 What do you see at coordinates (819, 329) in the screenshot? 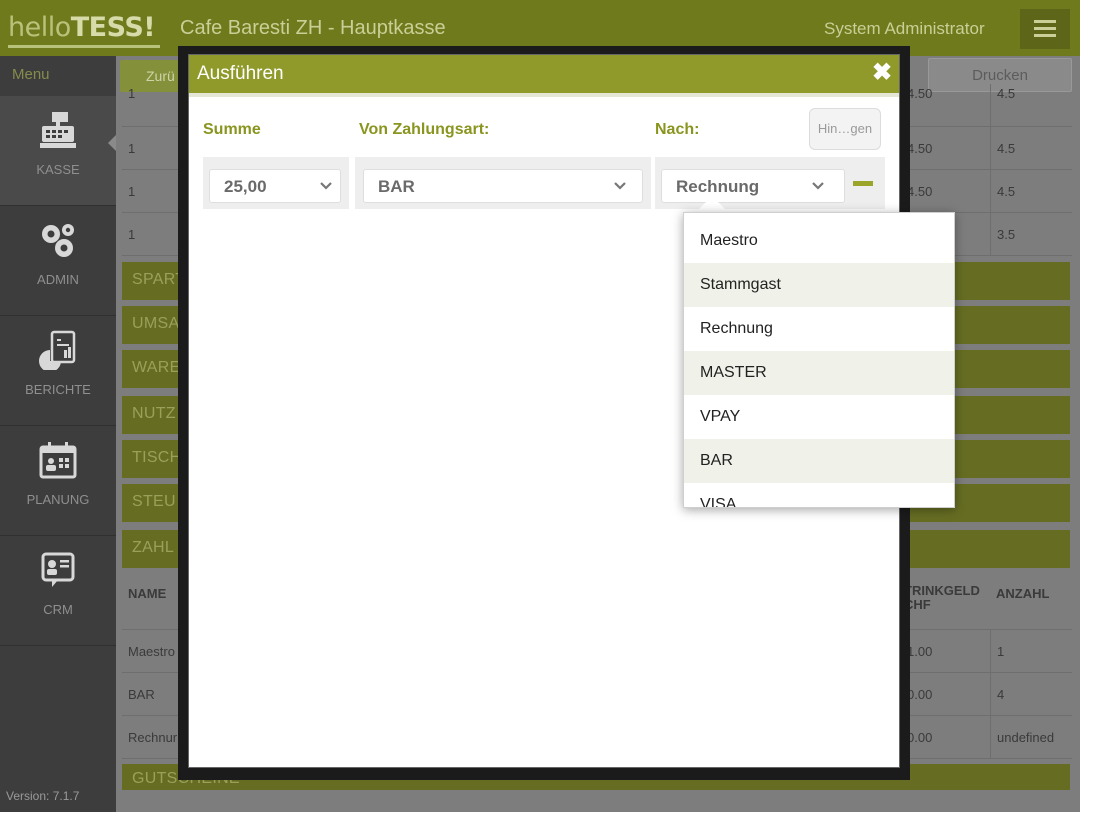
I see `dropdown-option: Rechnung` at bounding box center [819, 329].